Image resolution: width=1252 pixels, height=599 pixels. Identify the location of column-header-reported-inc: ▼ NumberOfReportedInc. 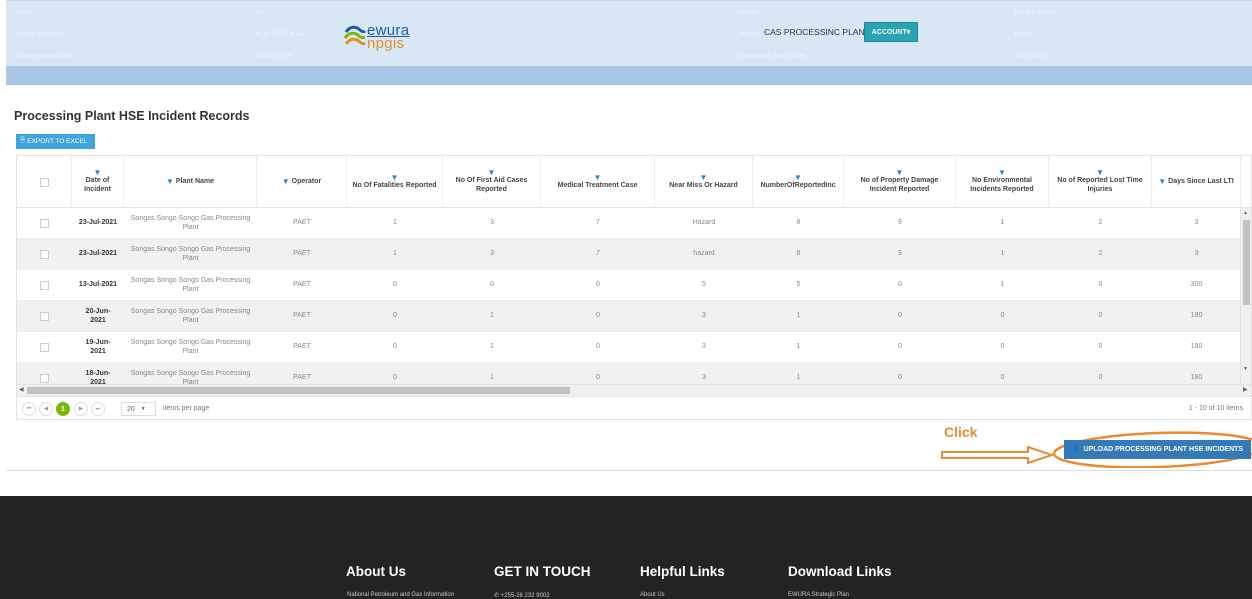
(798, 182).